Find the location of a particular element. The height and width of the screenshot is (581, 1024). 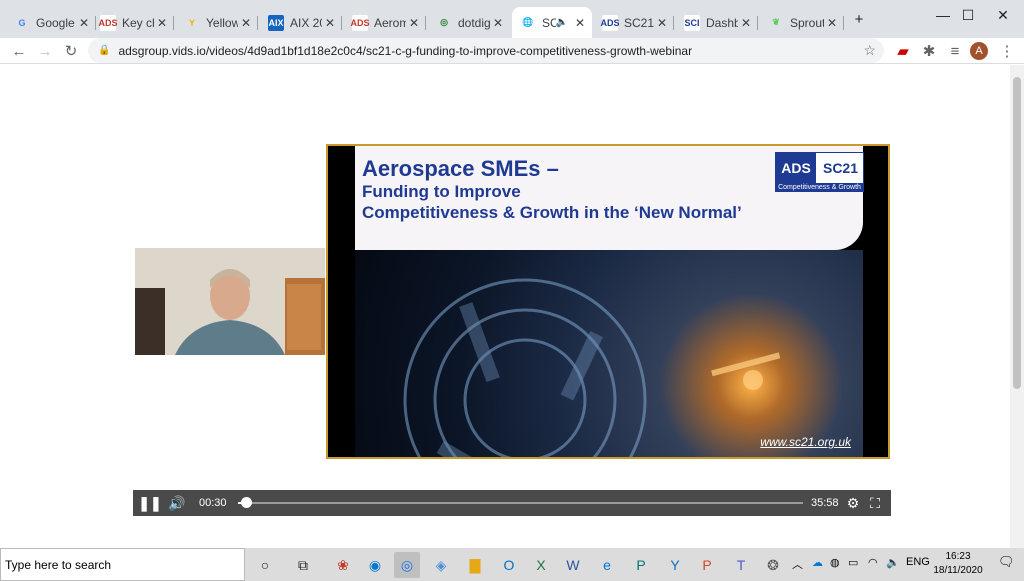

back-button: ← is located at coordinates (19, 51).